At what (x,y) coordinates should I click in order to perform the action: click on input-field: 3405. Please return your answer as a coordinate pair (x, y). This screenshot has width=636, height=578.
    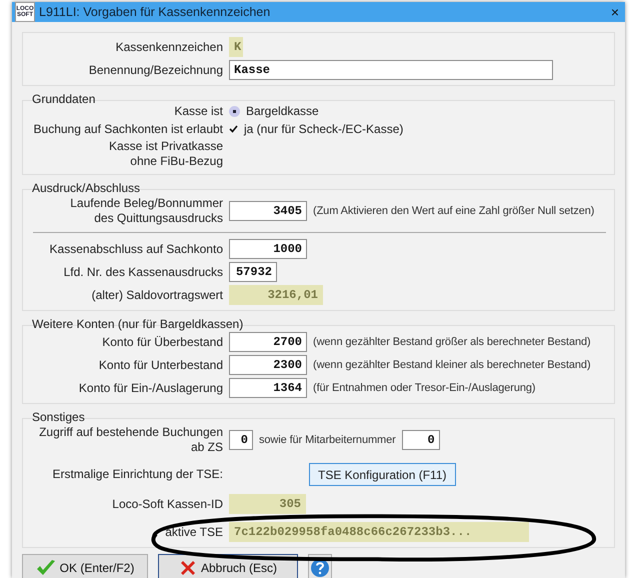
    Looking at the image, I should click on (268, 211).